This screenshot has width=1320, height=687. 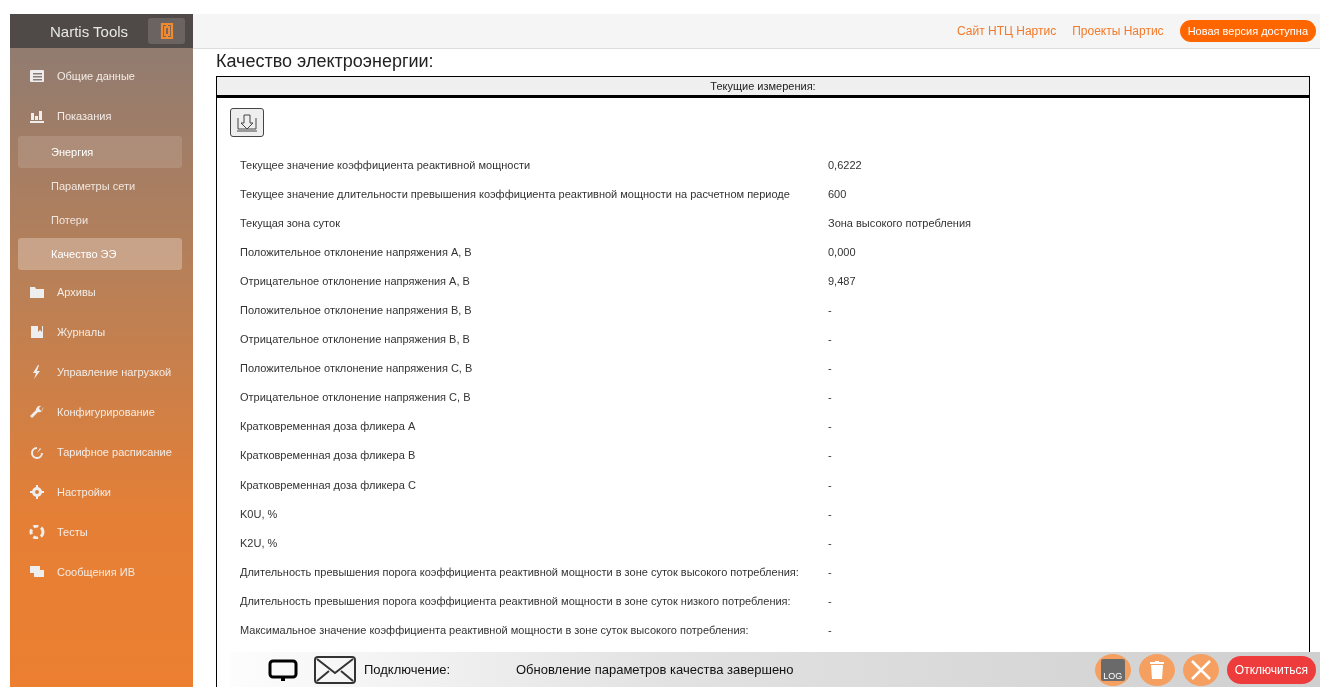 What do you see at coordinates (100, 254) in the screenshot?
I see `sidebar-subitem: Качество ЭЭ` at bounding box center [100, 254].